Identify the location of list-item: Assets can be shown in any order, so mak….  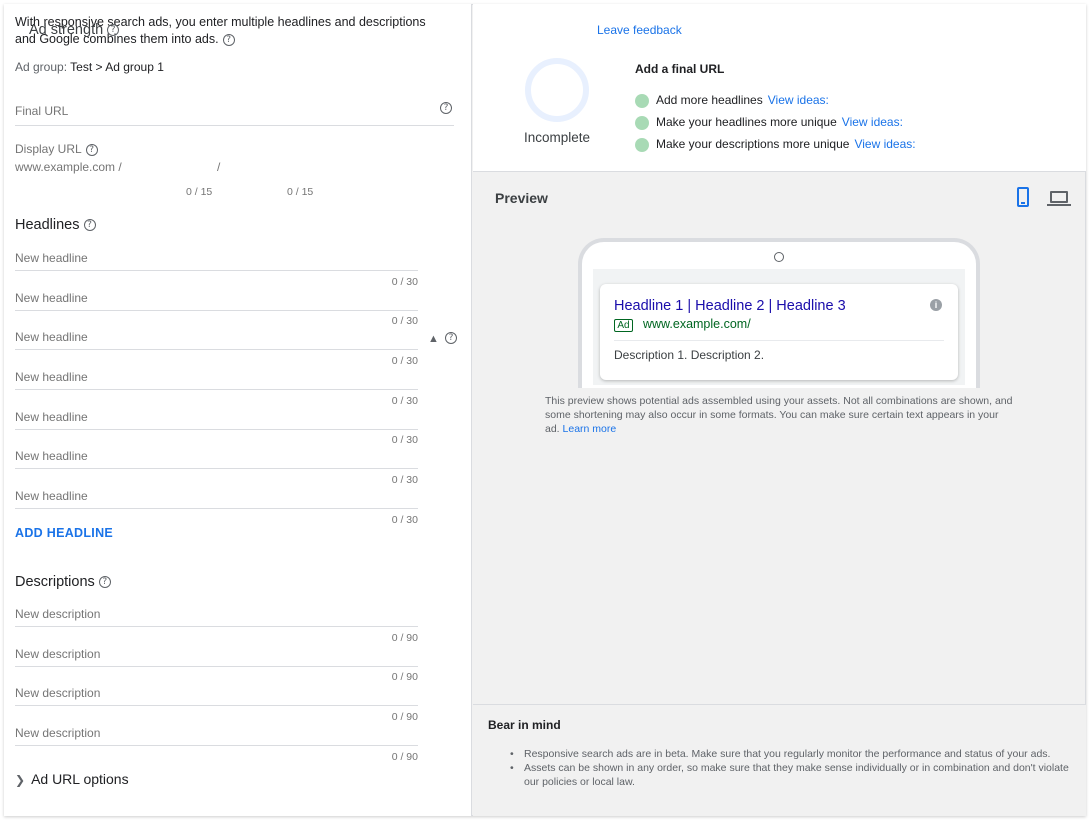
(790, 775).